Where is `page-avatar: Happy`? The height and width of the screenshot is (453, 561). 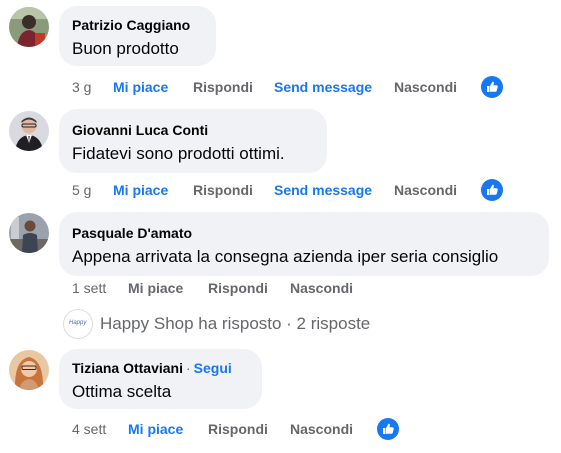
page-avatar: Happy is located at coordinates (78, 324).